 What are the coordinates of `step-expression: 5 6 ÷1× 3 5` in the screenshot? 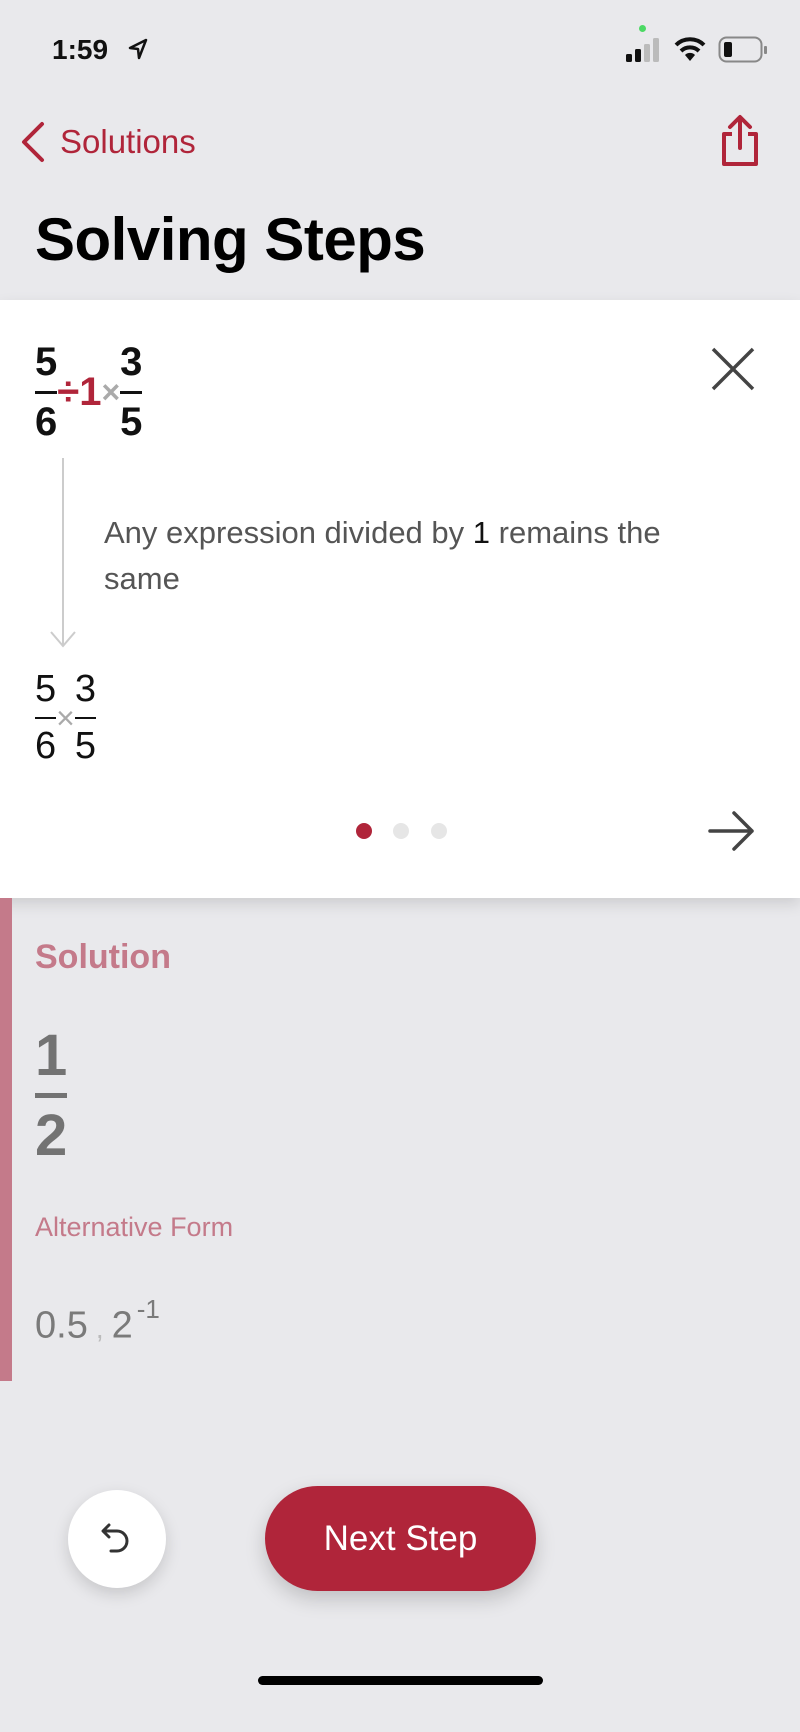 It's located at (89, 392).